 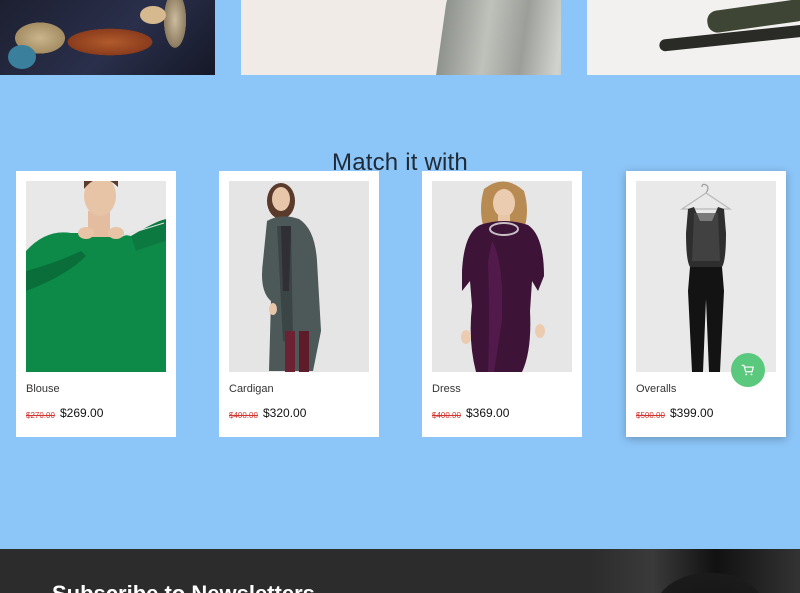 I want to click on product-name: Overalls, so click(x=656, y=389).